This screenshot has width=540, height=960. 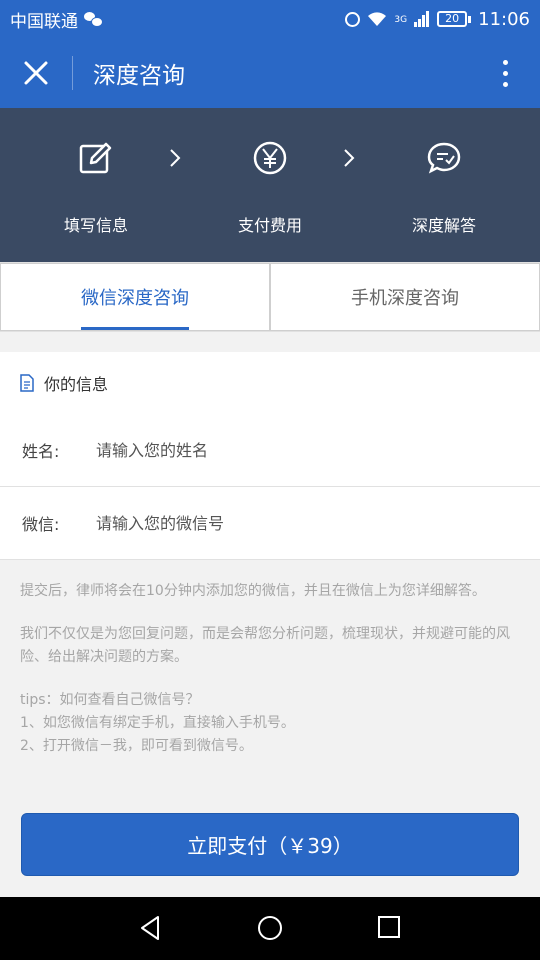 I want to click on more-menu-button, so click(x=505, y=73).